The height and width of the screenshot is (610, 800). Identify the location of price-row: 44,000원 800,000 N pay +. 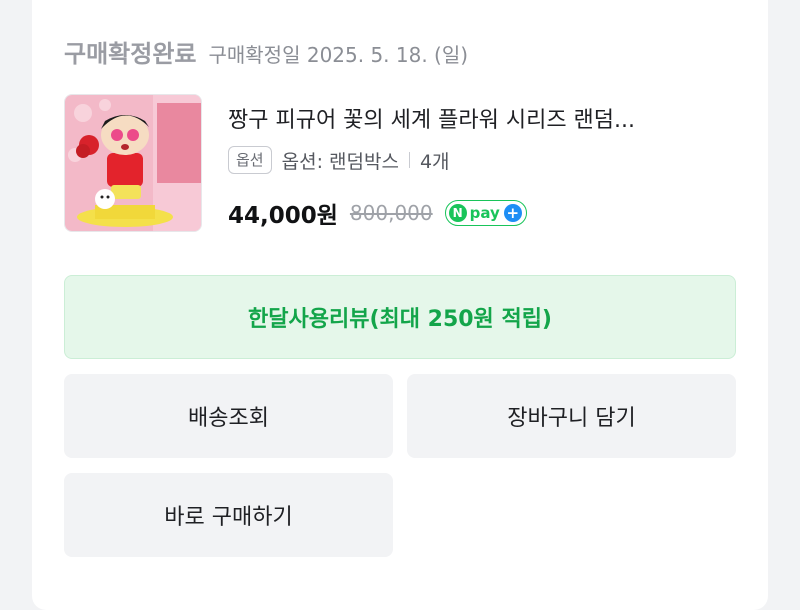
(377, 213).